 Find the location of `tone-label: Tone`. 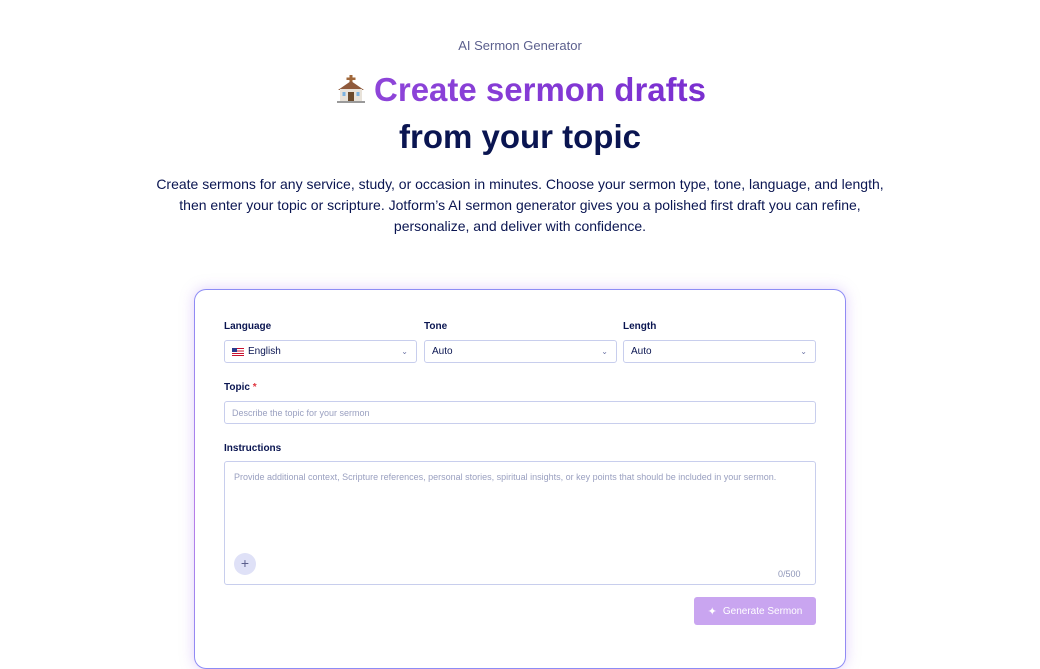

tone-label: Tone is located at coordinates (436, 326).